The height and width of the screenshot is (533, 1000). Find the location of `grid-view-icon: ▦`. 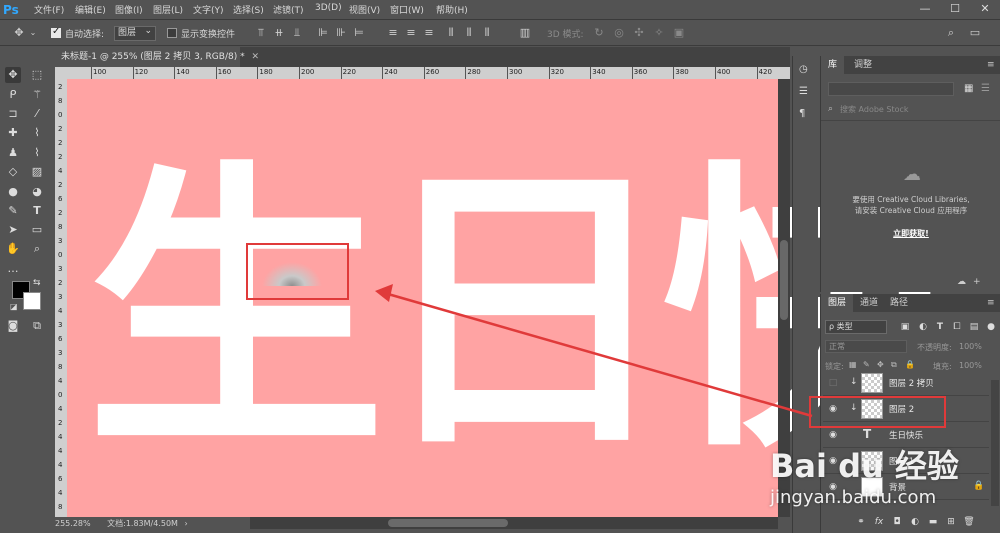

grid-view-icon: ▦ is located at coordinates (968, 88).